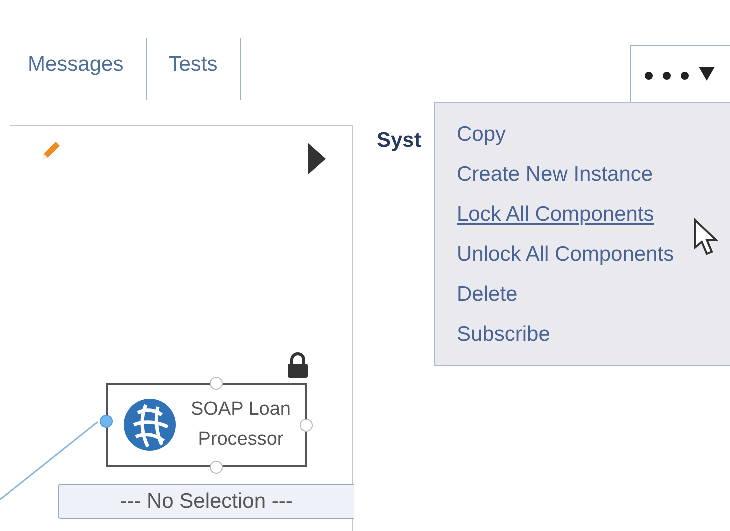  Describe the element at coordinates (399, 141) in the screenshot. I see `section-heading: Syst` at that location.